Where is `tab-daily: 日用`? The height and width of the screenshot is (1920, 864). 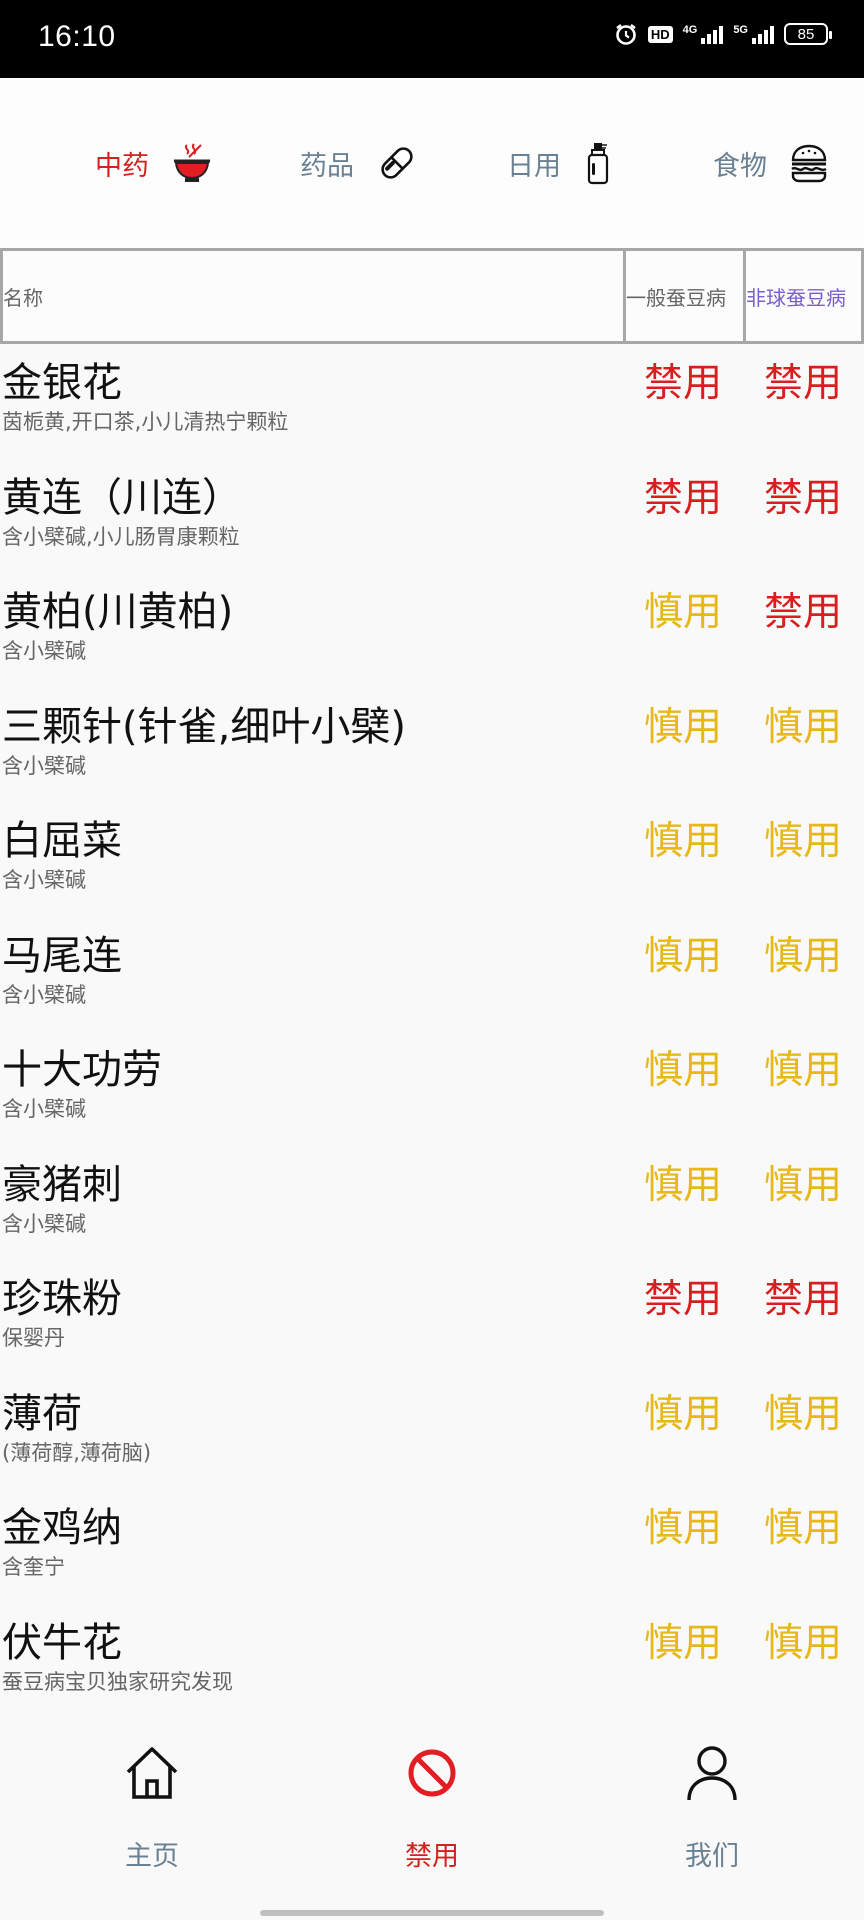
tab-daily: 日用 is located at coordinates (560, 163).